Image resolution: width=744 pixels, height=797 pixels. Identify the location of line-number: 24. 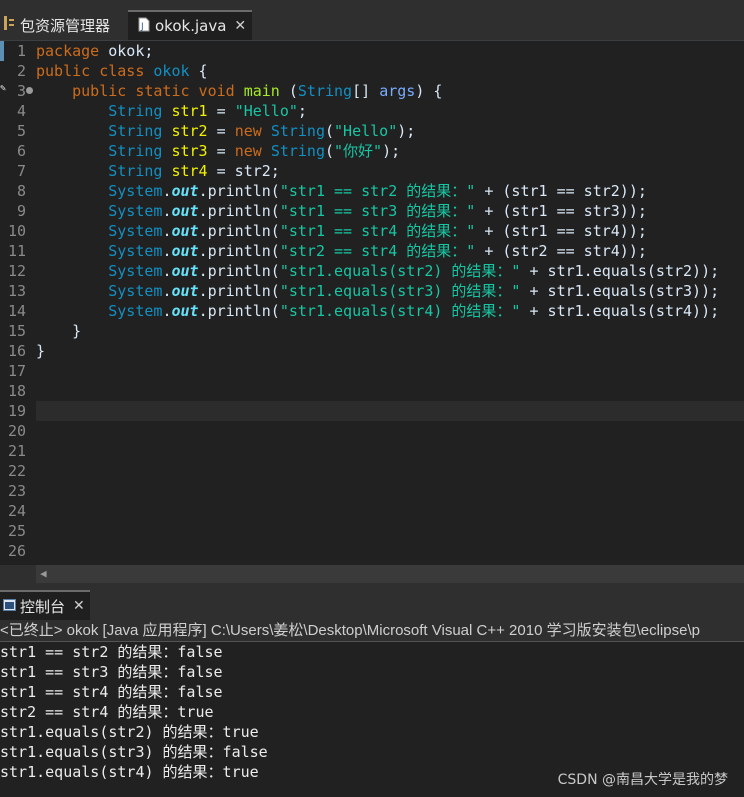
(16, 511).